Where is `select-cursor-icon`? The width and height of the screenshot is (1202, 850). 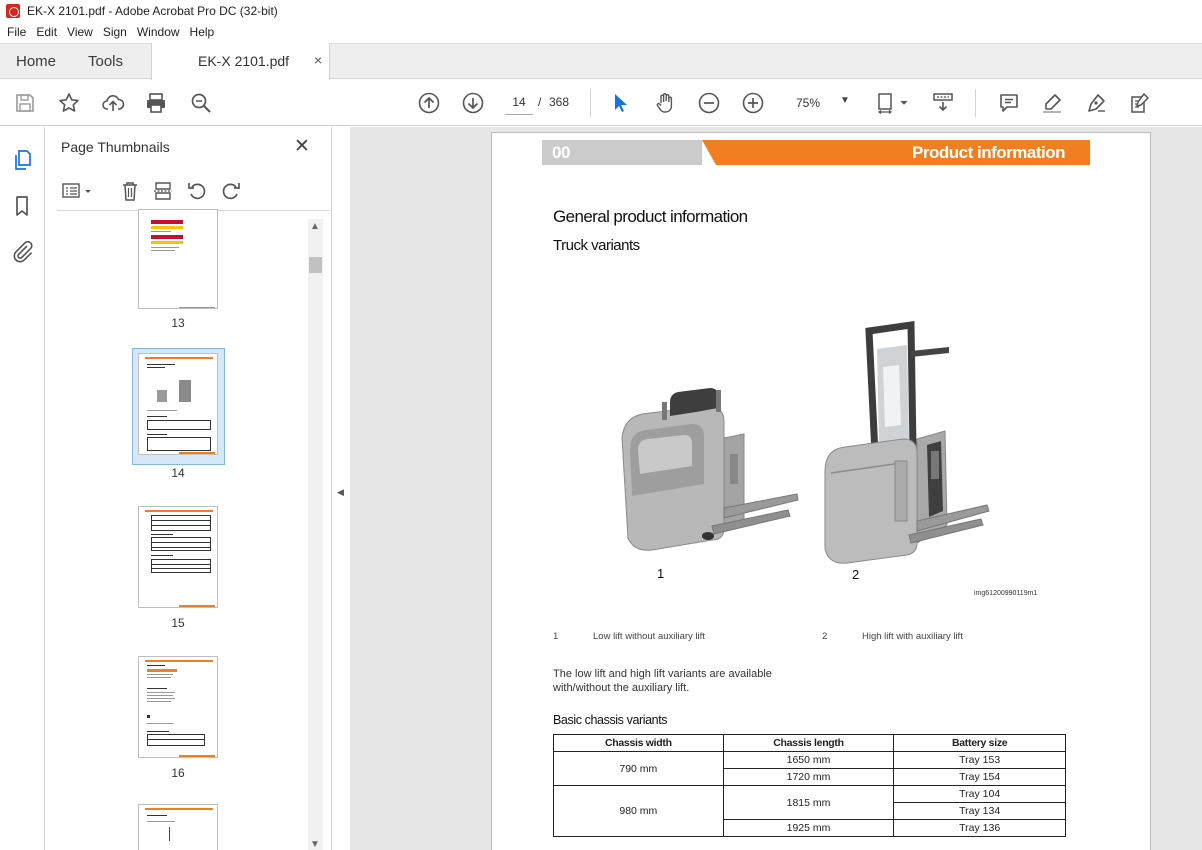
select-cursor-icon is located at coordinates (620, 103).